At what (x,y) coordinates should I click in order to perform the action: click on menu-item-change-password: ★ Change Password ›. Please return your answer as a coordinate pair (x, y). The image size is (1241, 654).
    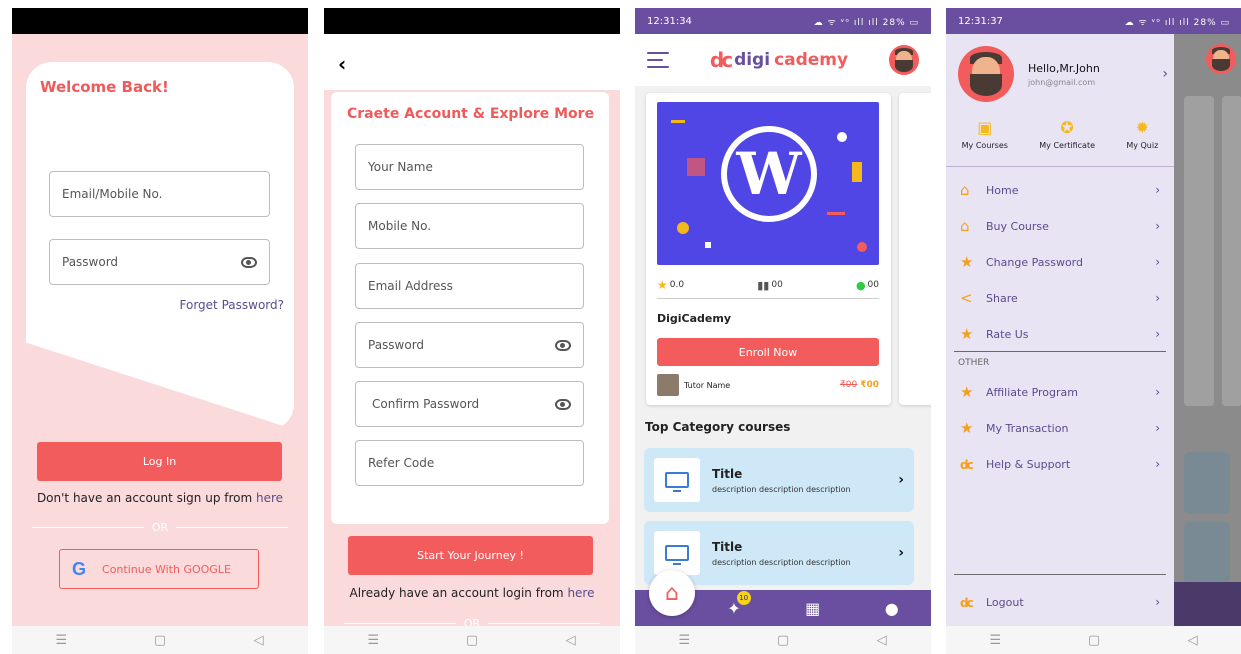
    Looking at the image, I should click on (1060, 262).